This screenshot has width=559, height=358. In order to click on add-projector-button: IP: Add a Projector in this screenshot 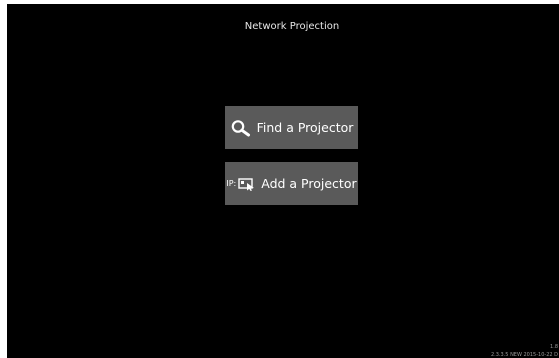, I will do `click(291, 183)`.